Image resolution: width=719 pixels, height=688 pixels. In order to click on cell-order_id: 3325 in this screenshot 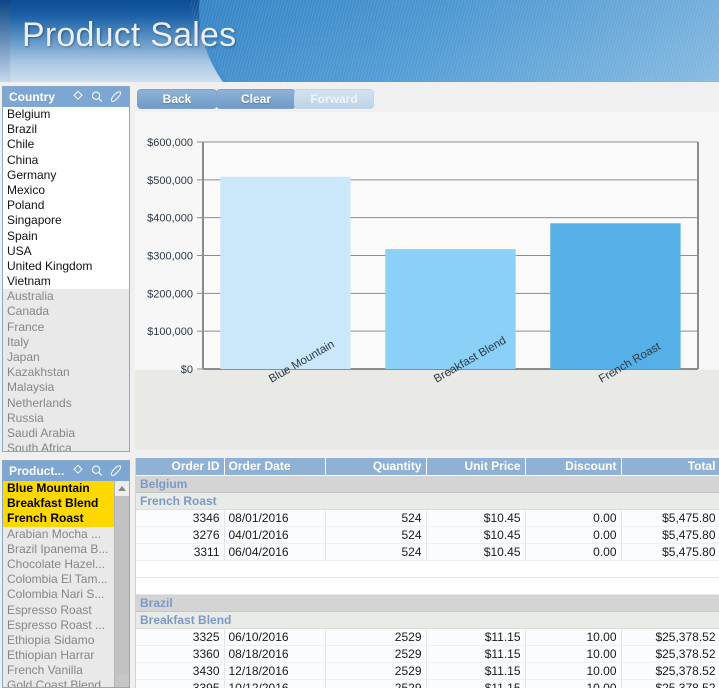, I will do `click(180, 637)`.